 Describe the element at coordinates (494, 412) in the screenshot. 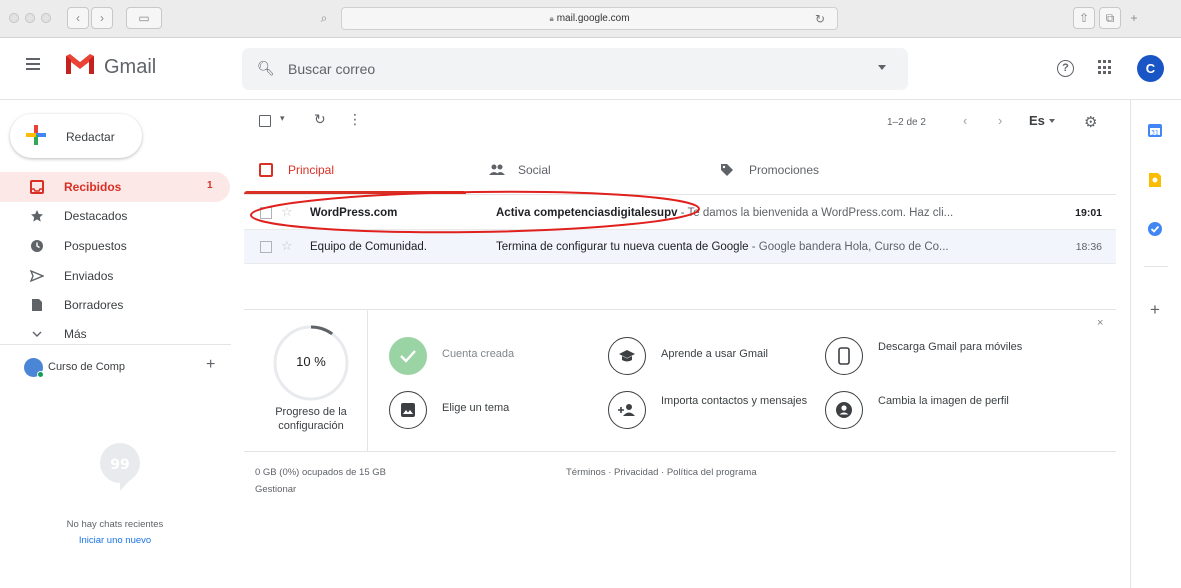

I see `setup-step-theme: Elige un tema` at that location.